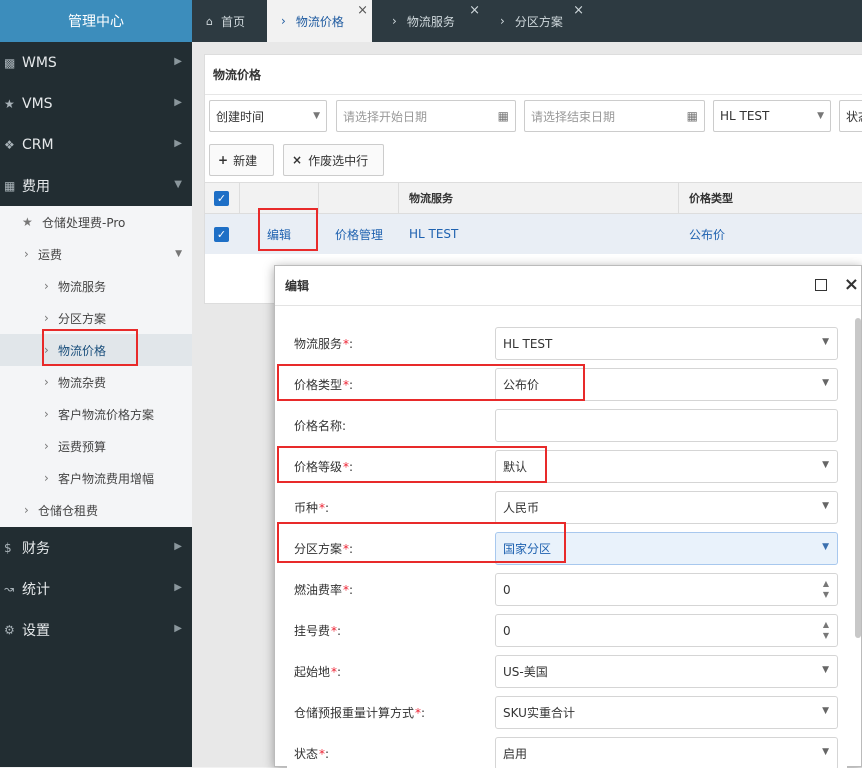 Image resolution: width=862 pixels, height=768 pixels. Describe the element at coordinates (82, 318) in the screenshot. I see `sidebar-item-label: 分区方案` at that location.